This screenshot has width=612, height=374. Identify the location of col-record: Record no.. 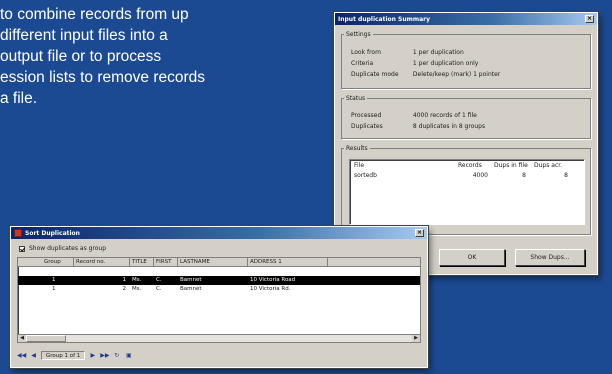
(102, 262).